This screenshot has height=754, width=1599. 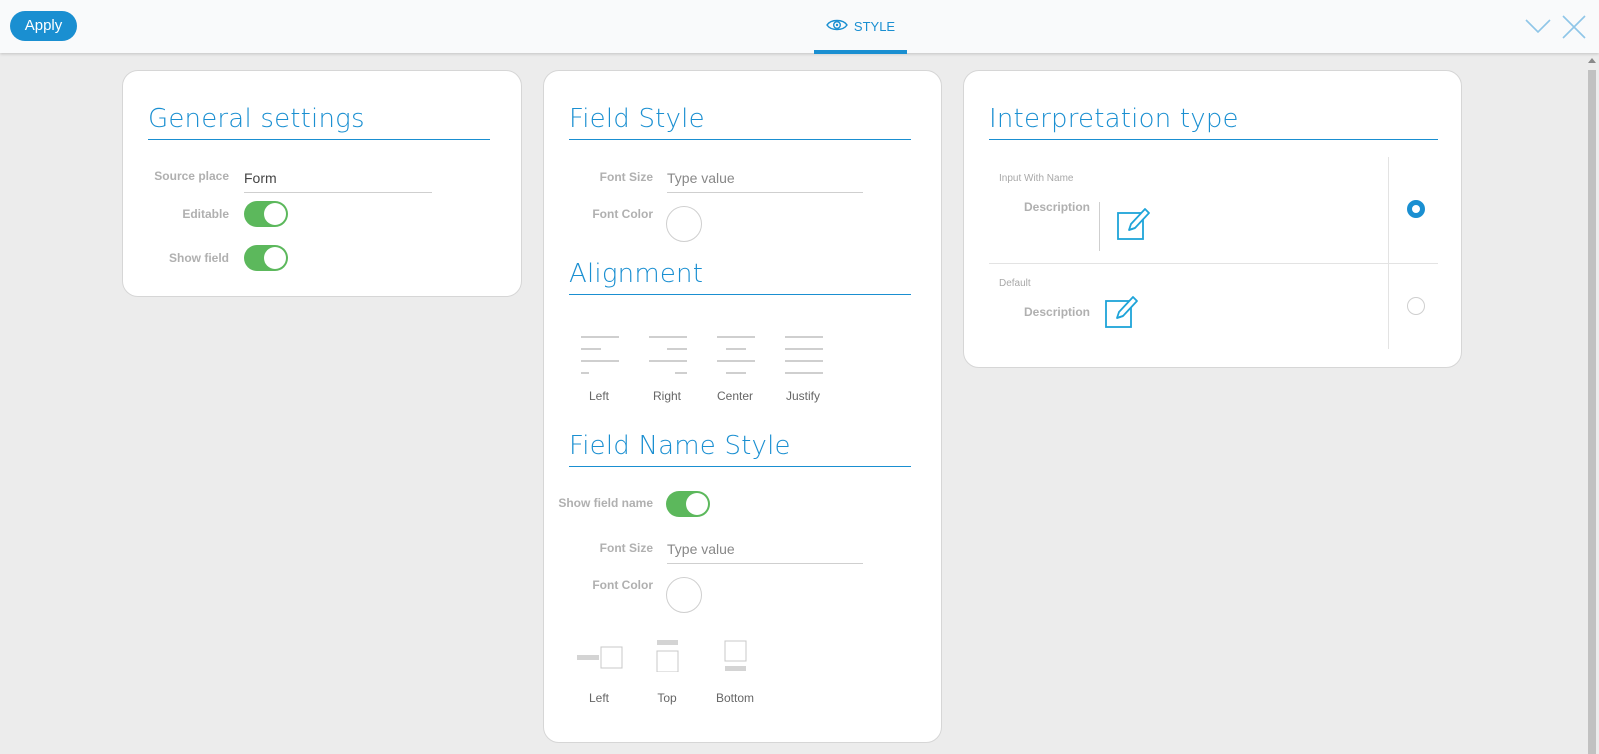 I want to click on label-top-icon, so click(x=667, y=656).